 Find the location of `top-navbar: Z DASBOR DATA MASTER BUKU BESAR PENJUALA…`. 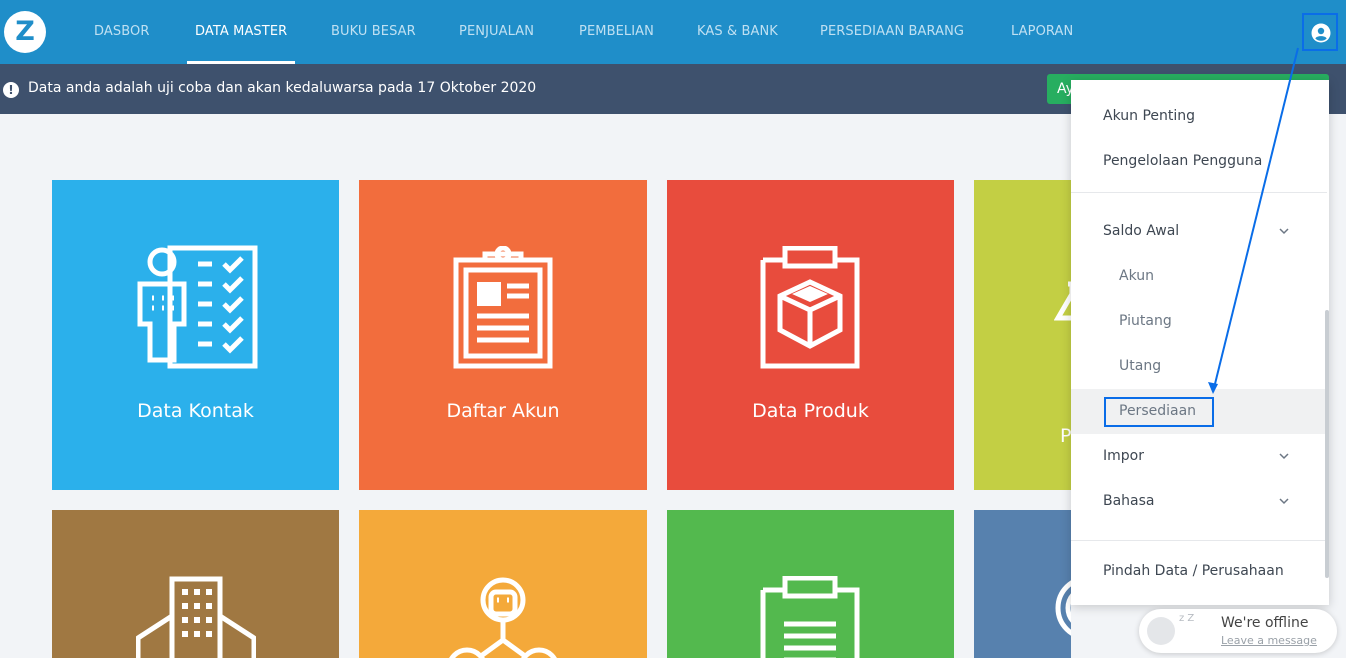

top-navbar: Z DASBOR DATA MASTER BUKU BESAR PENJUALA… is located at coordinates (673, 32).